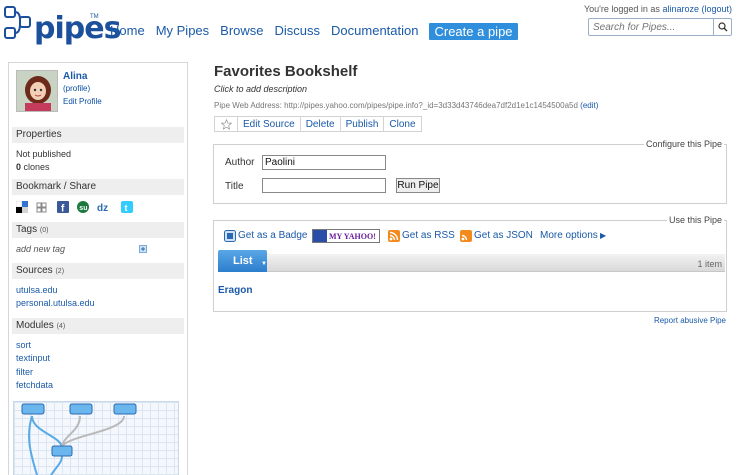 This screenshot has height=475, width=738. Describe the element at coordinates (268, 124) in the screenshot. I see `edit-source-button: Edit Source` at that location.